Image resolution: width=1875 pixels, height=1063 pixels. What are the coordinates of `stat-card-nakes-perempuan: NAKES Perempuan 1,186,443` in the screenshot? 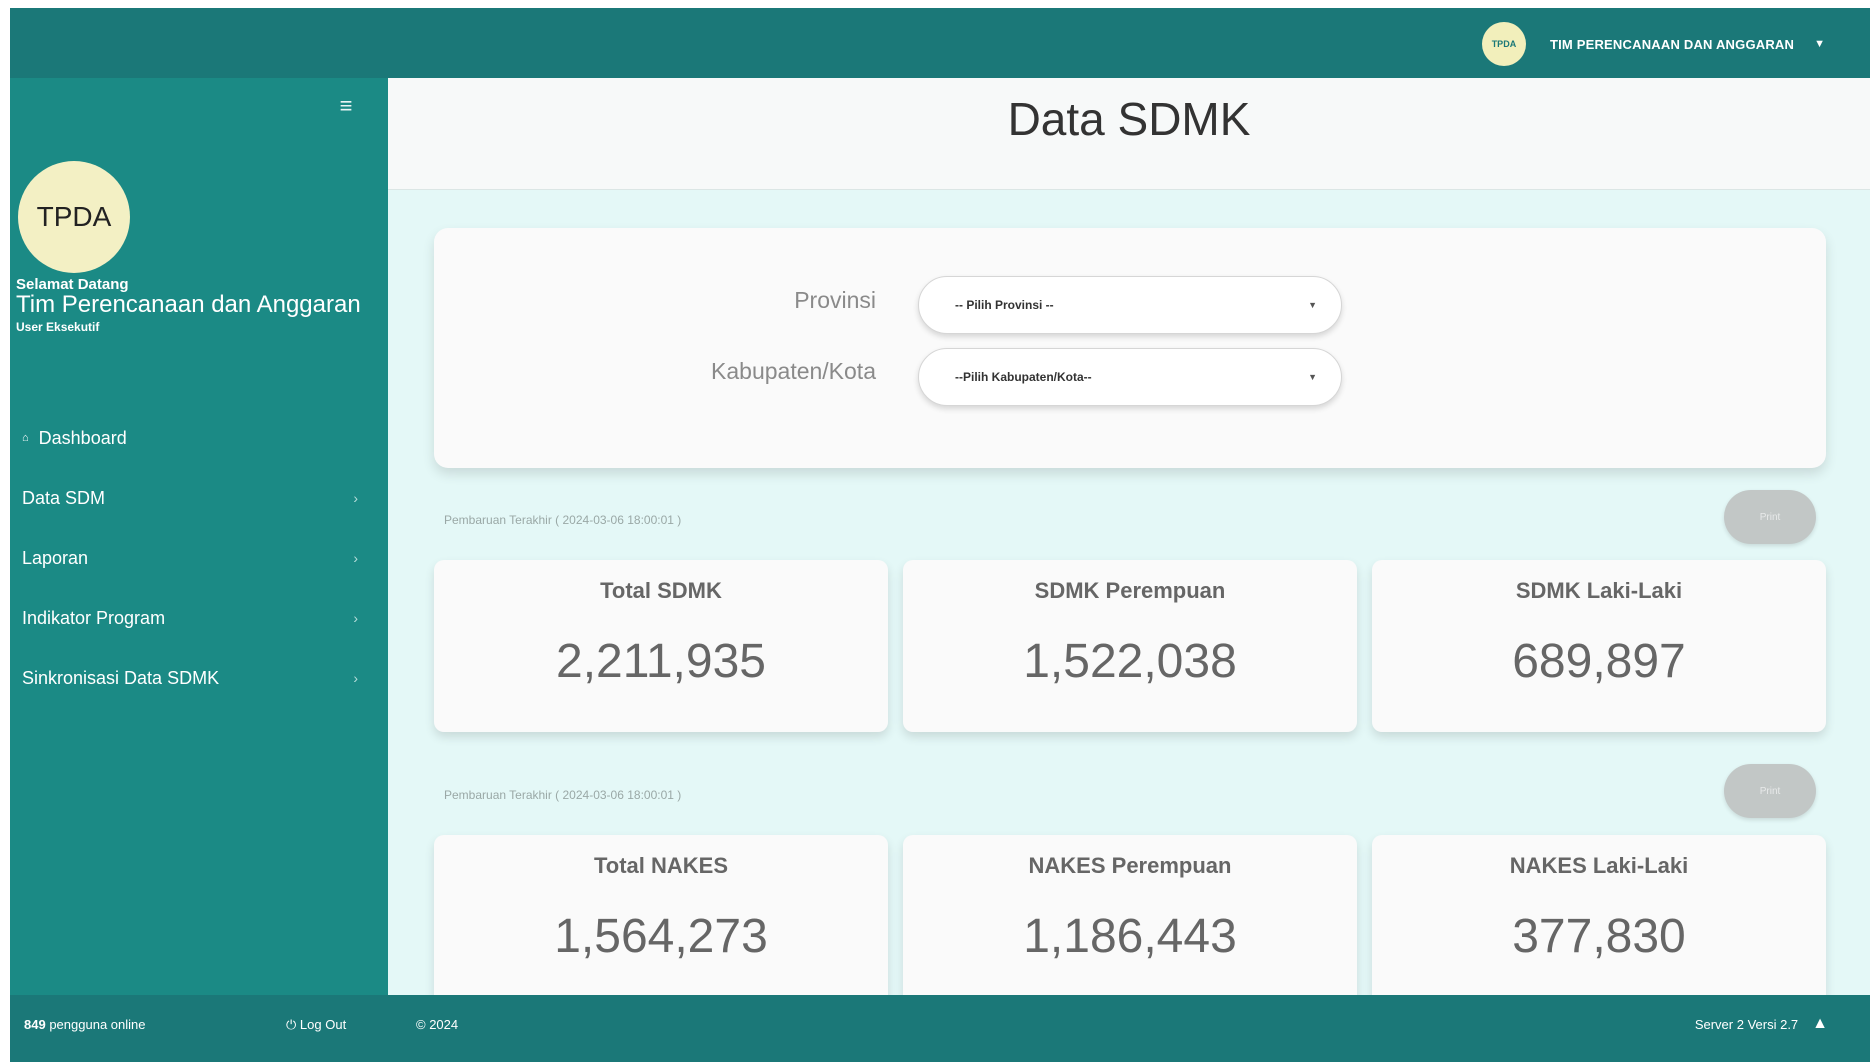 It's located at (1130, 915).